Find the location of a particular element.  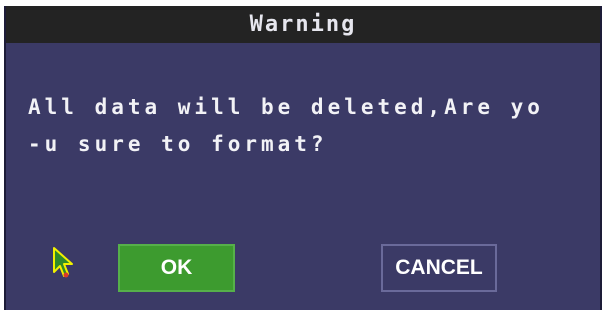

mouse-pointer-icon is located at coordinates (63, 263).